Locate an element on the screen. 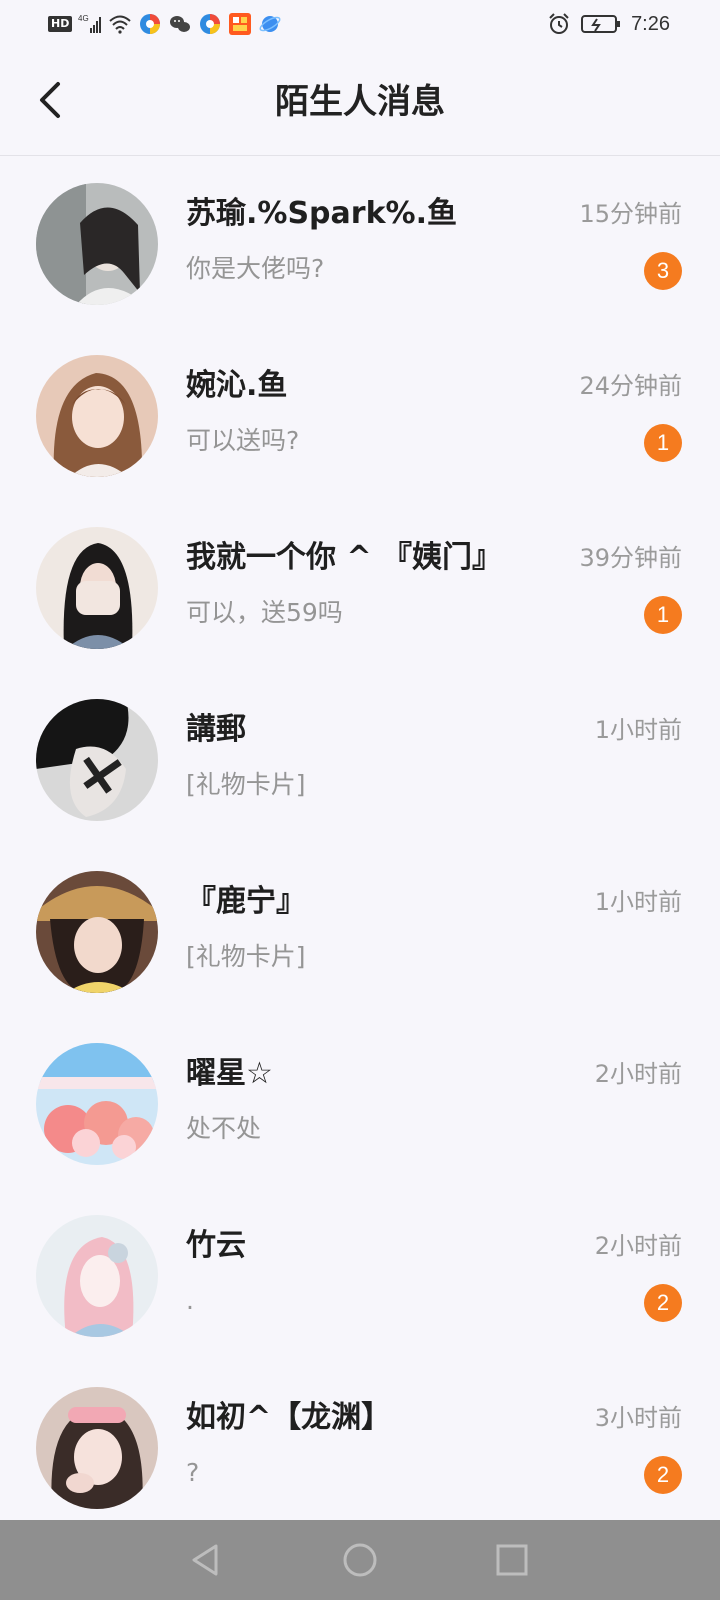  item-name: 講郵 is located at coordinates (216, 729).